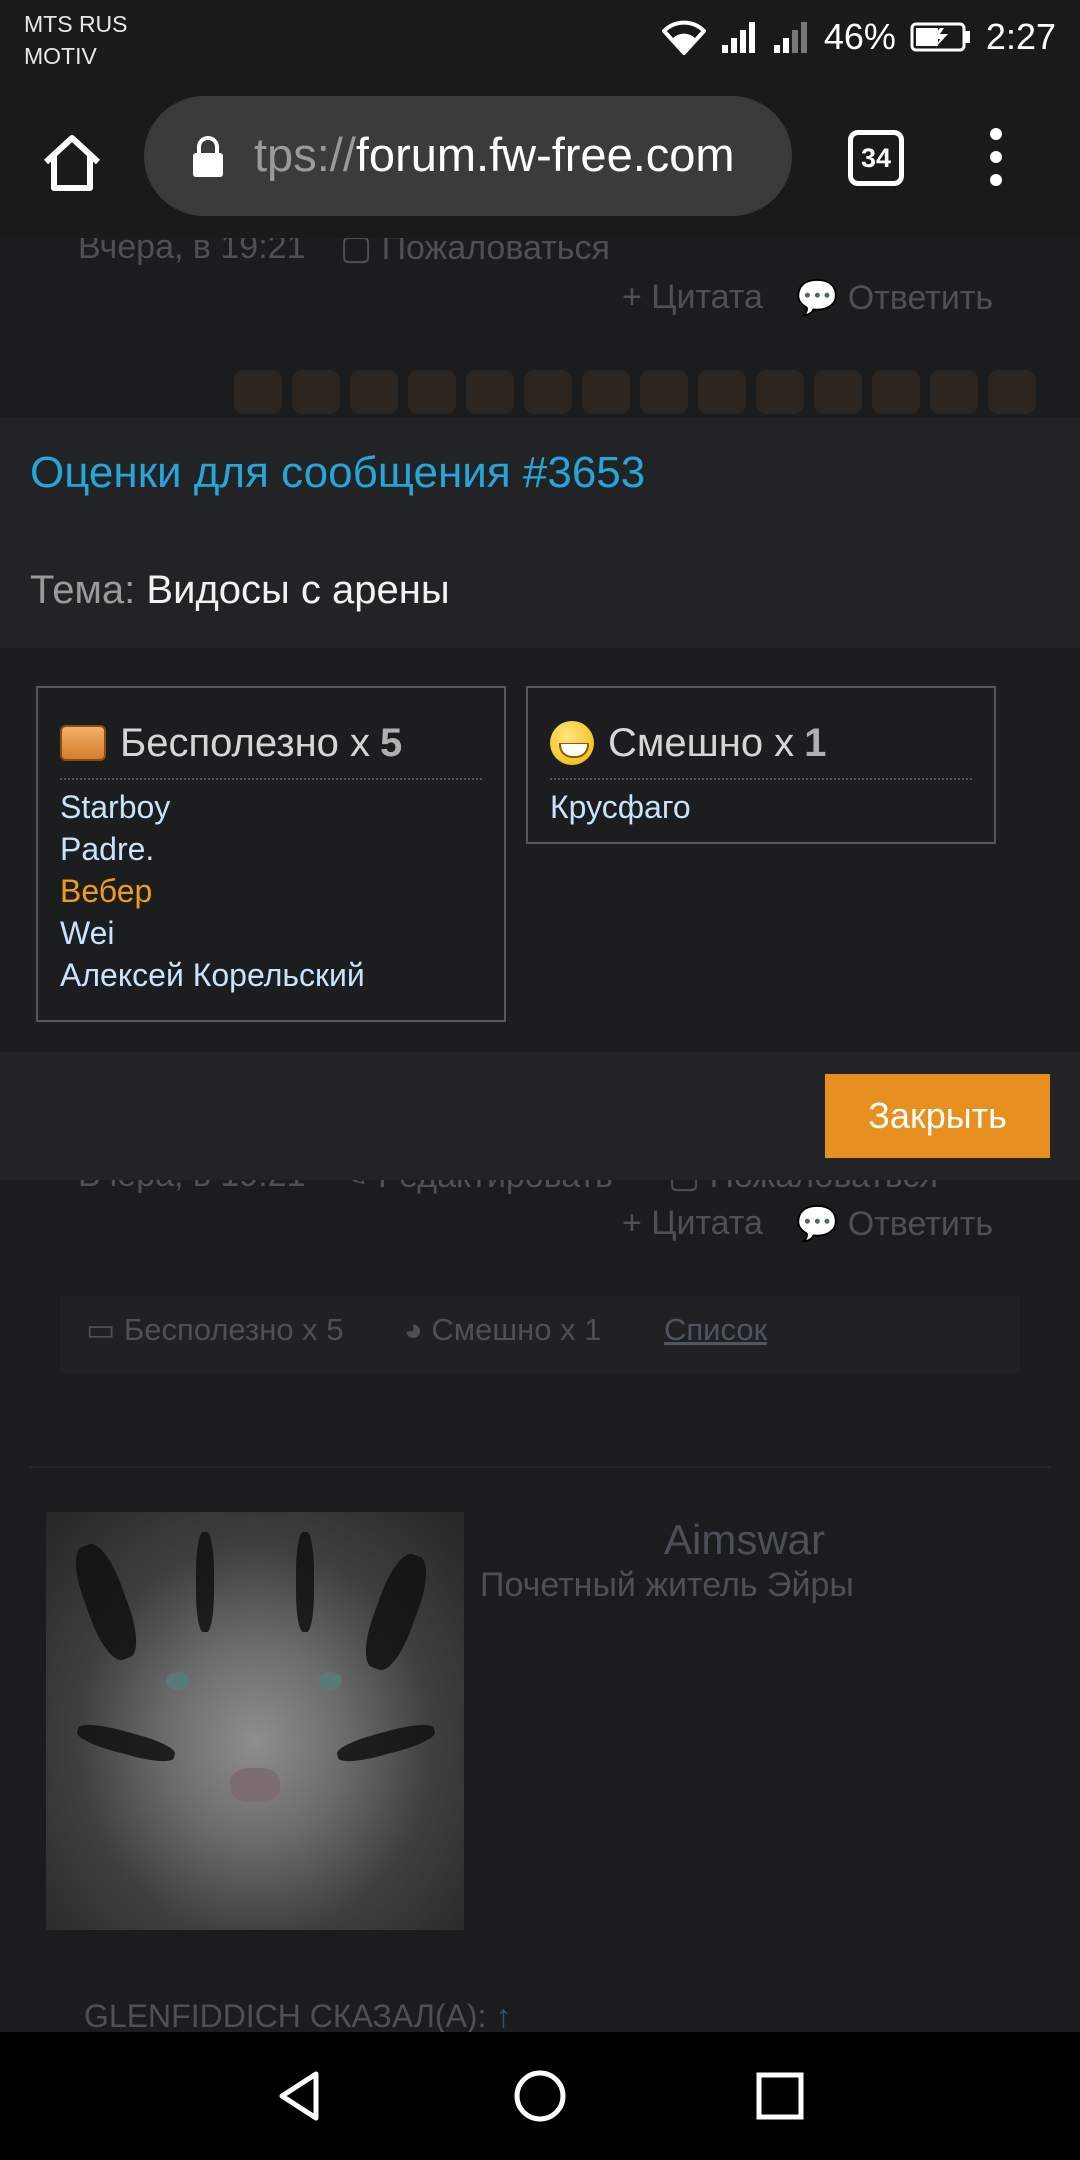 This screenshot has height=2160, width=1080. I want to click on info-icon, so click(606, 392).